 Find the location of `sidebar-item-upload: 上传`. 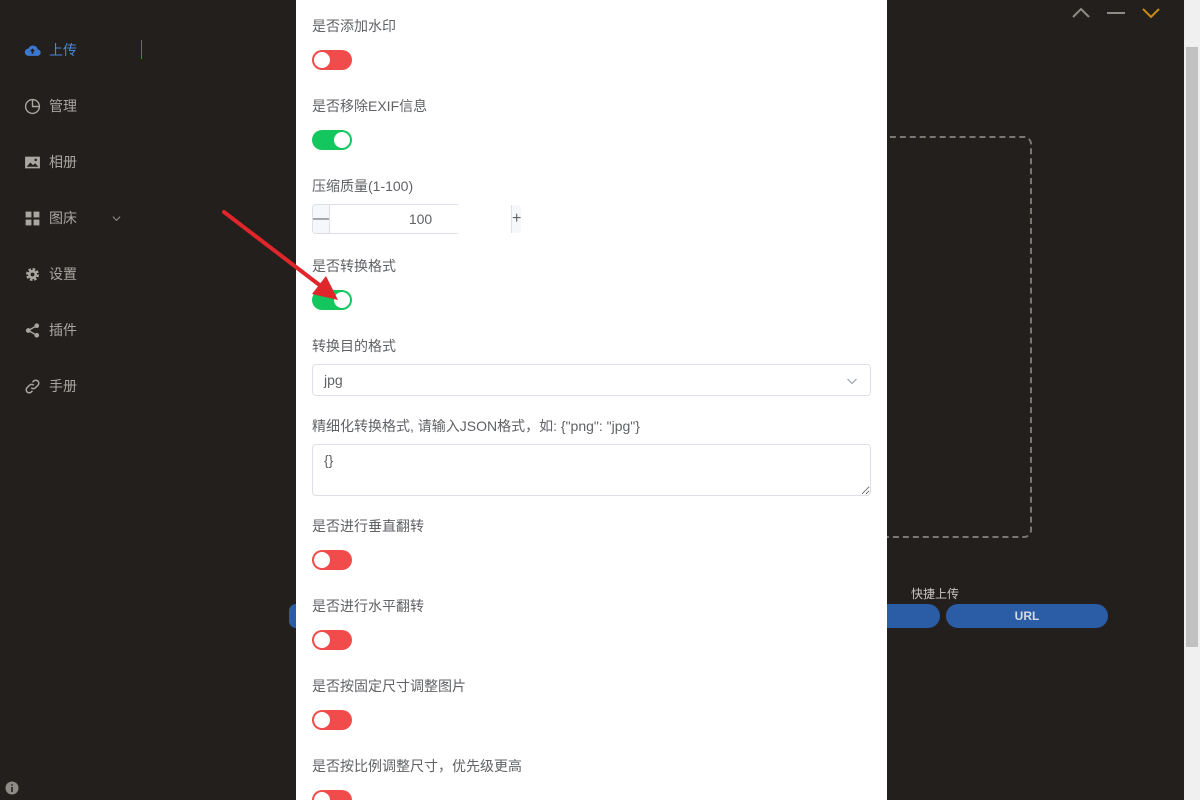

sidebar-item-upload: 上传 is located at coordinates (50, 50).